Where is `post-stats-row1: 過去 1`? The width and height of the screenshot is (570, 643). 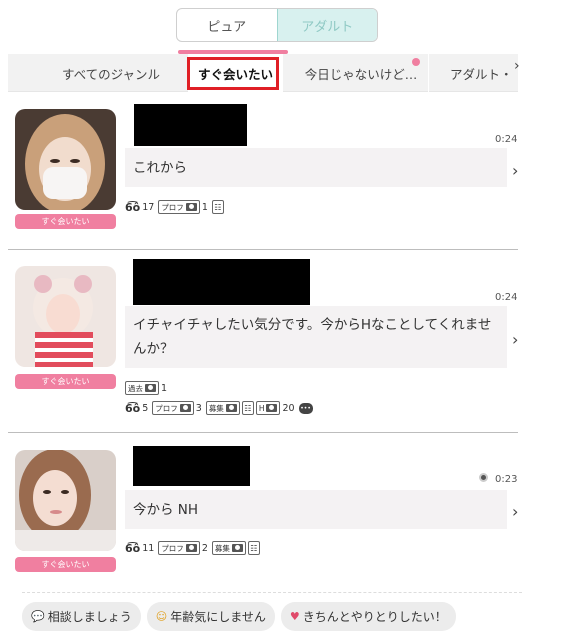 post-stats-row1: 過去 1 is located at coordinates (147, 388).